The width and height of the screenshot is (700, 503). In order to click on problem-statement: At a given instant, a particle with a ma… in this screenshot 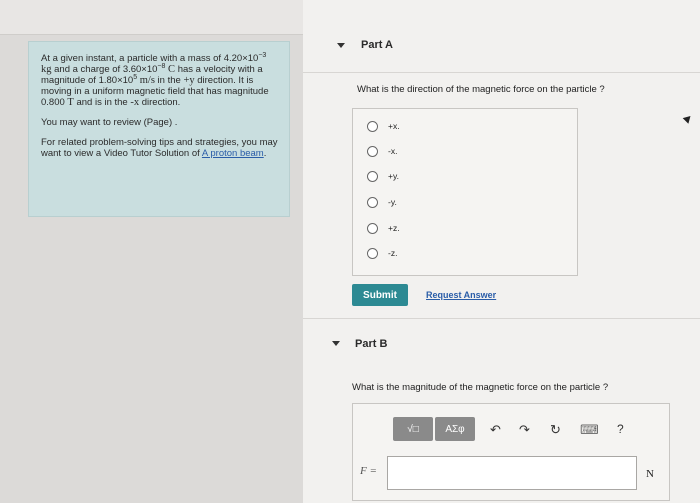, I will do `click(159, 129)`.